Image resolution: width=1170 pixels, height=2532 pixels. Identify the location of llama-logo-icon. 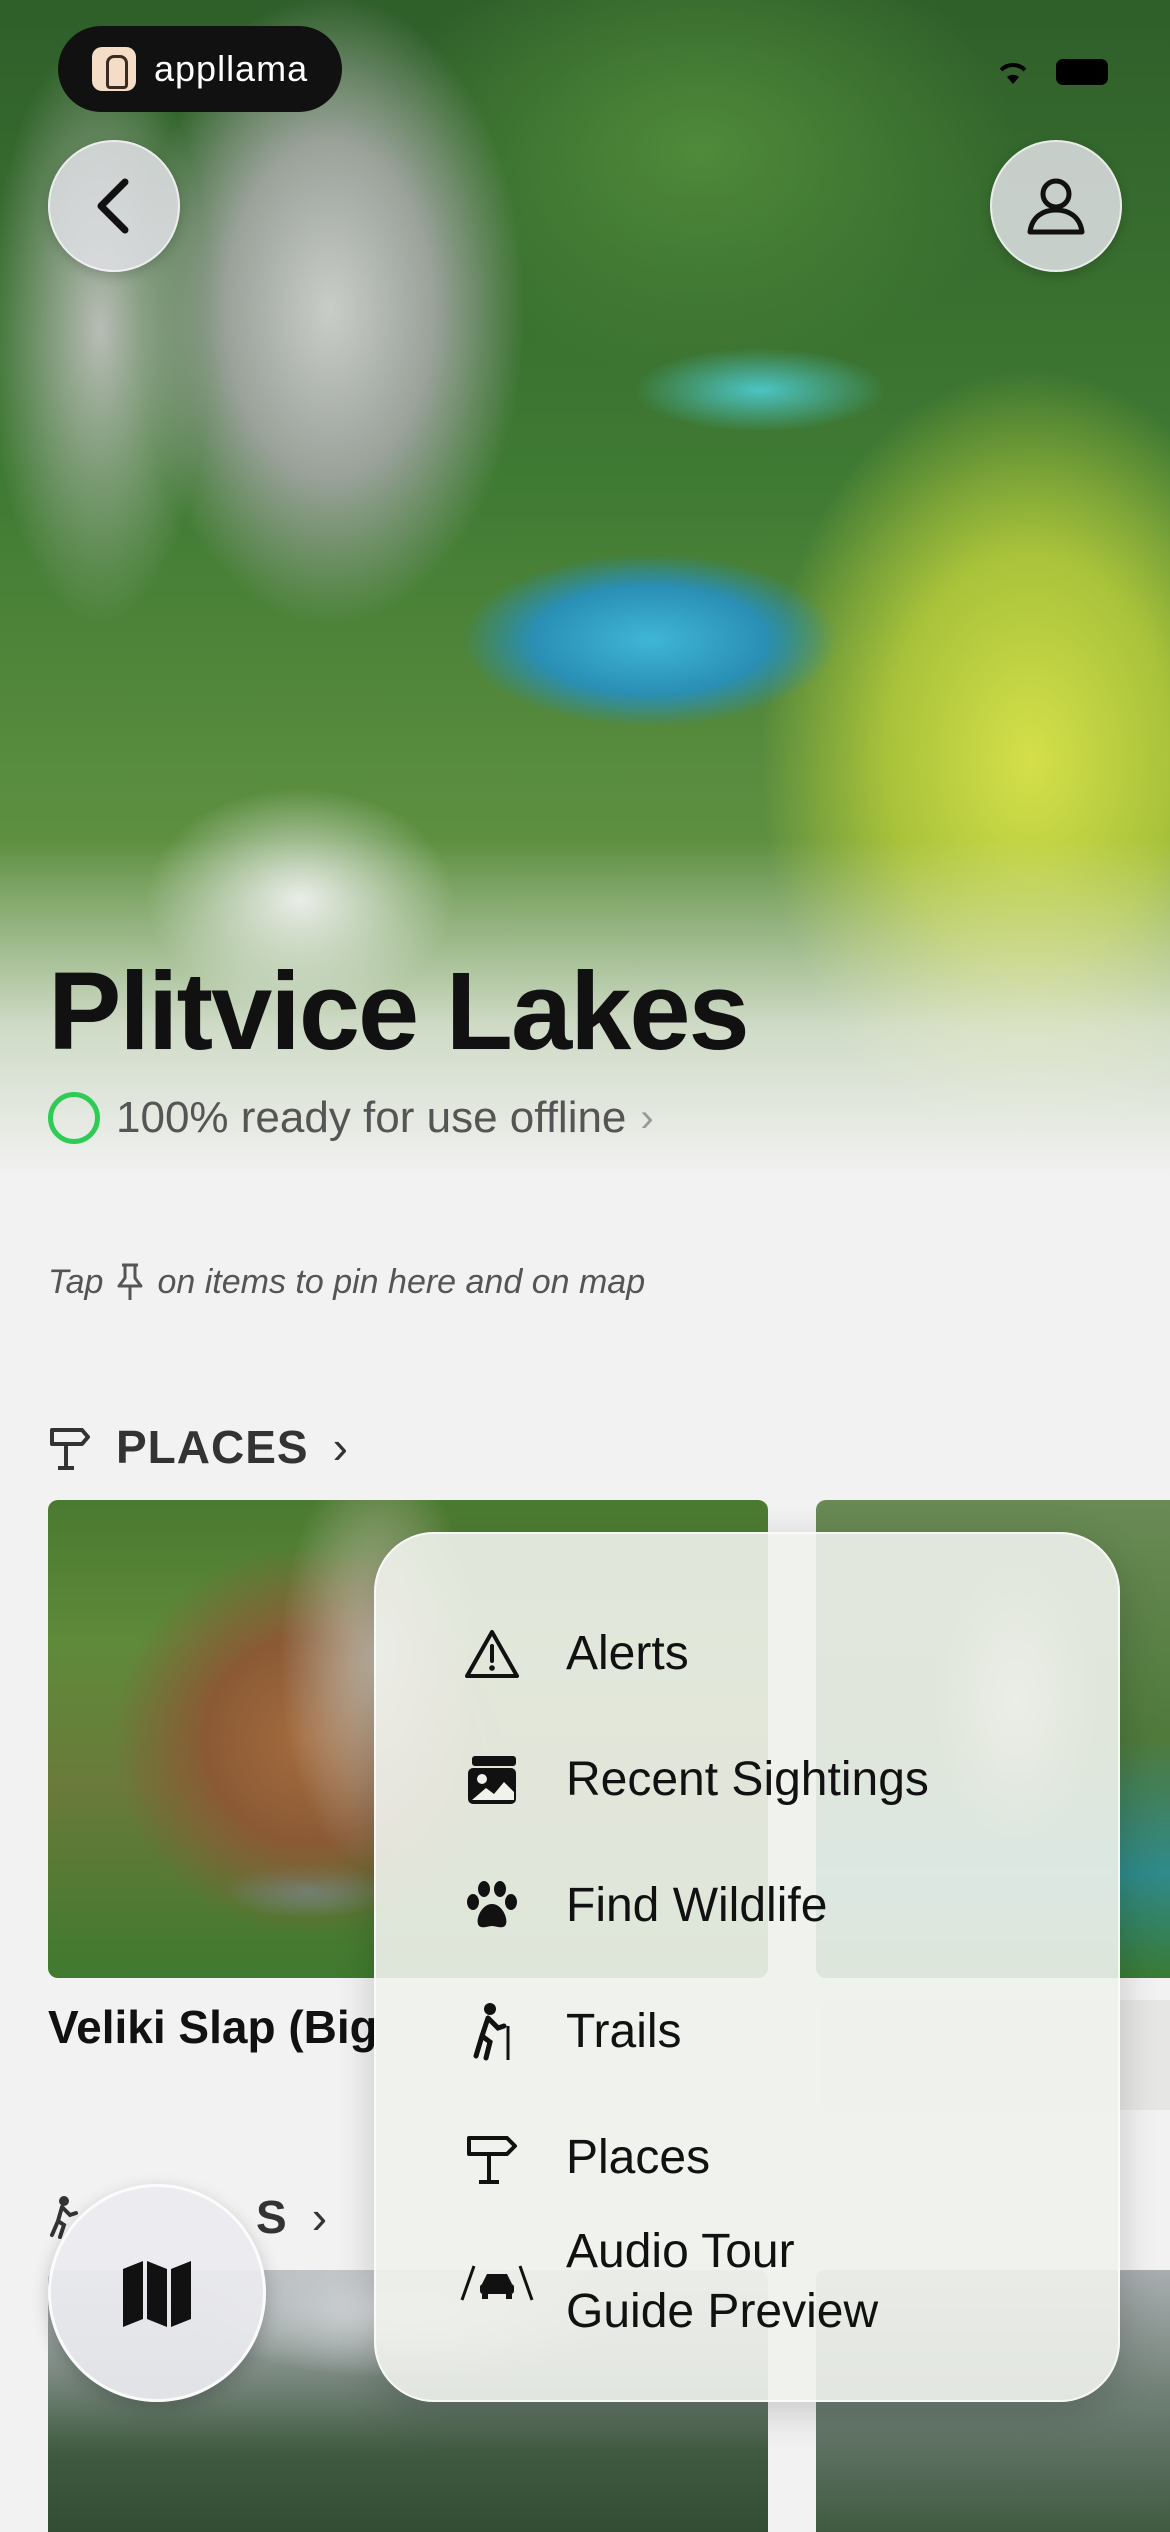
(114, 69).